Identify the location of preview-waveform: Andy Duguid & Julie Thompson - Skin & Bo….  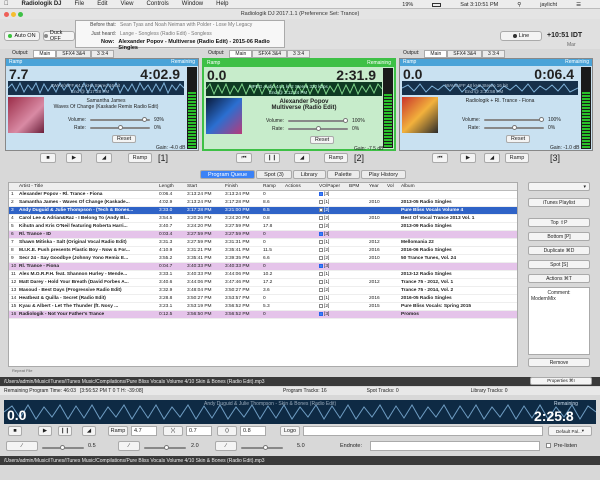
(300, 412).